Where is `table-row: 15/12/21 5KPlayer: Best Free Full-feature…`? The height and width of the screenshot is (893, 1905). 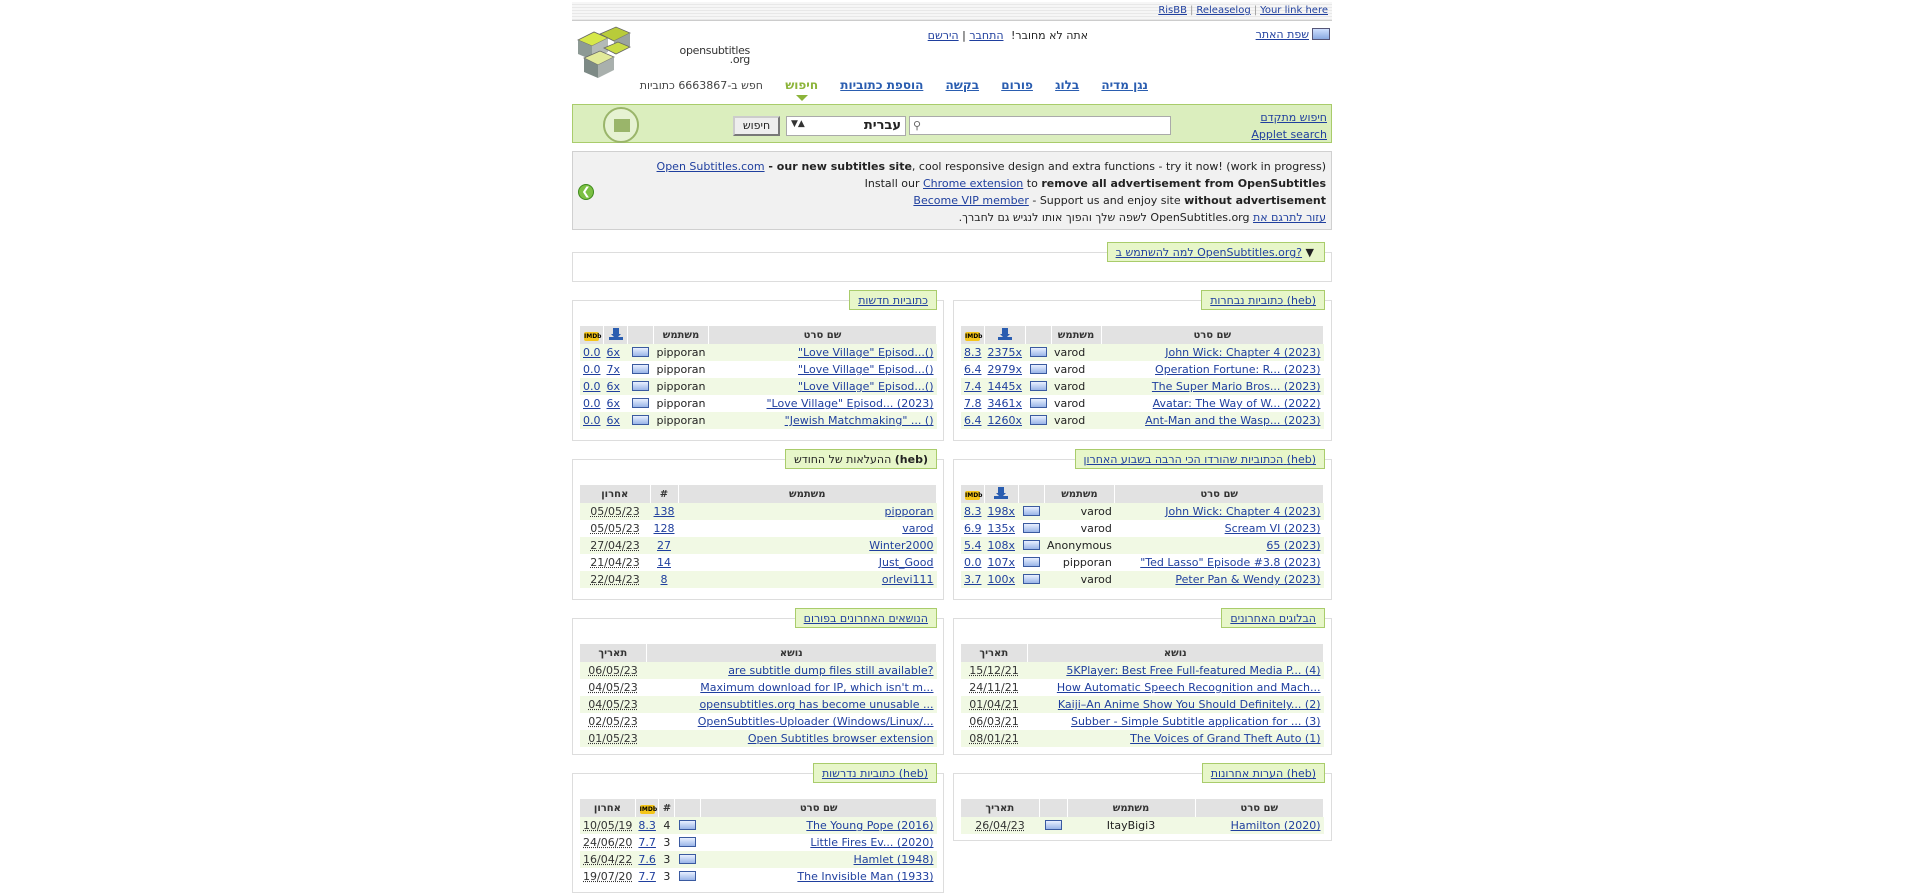
table-row: 15/12/21 5KPlayer: Best Free Full-feature… is located at coordinates (1142, 670).